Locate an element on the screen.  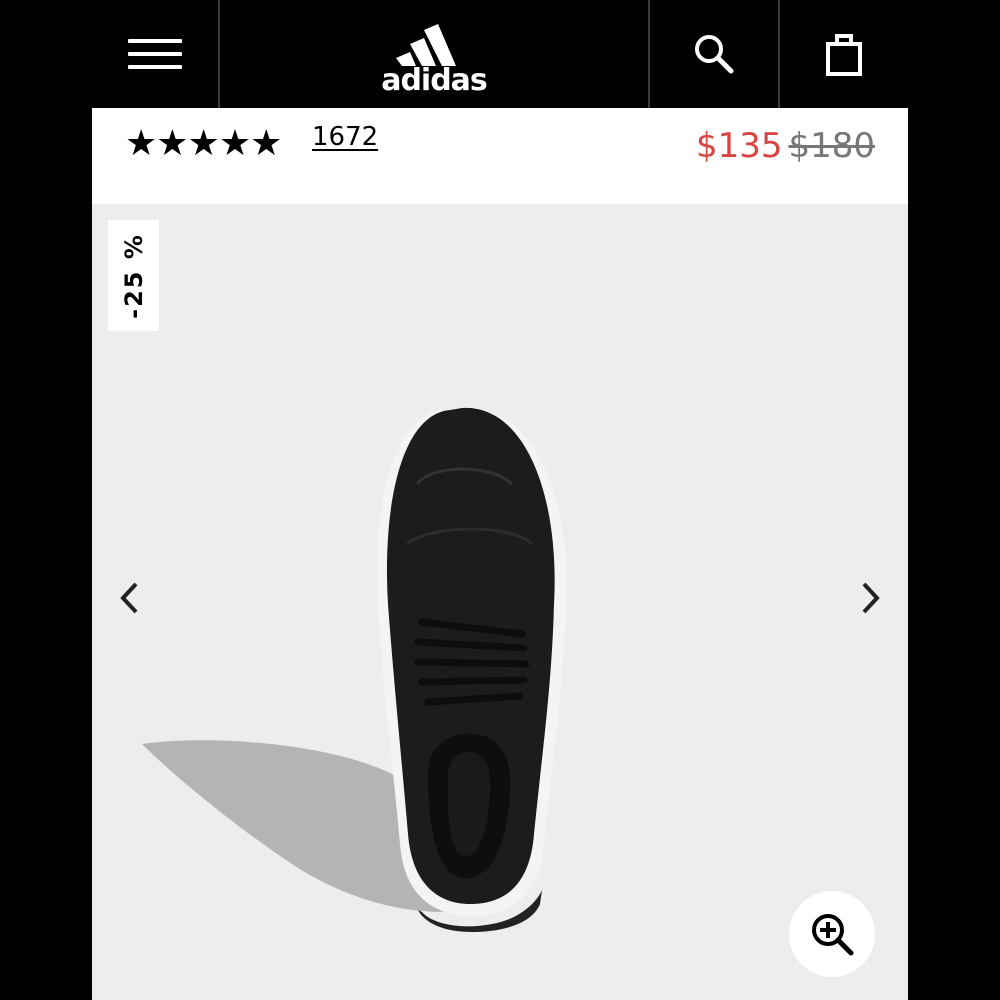
site-header: adidas is located at coordinates (500, 54).